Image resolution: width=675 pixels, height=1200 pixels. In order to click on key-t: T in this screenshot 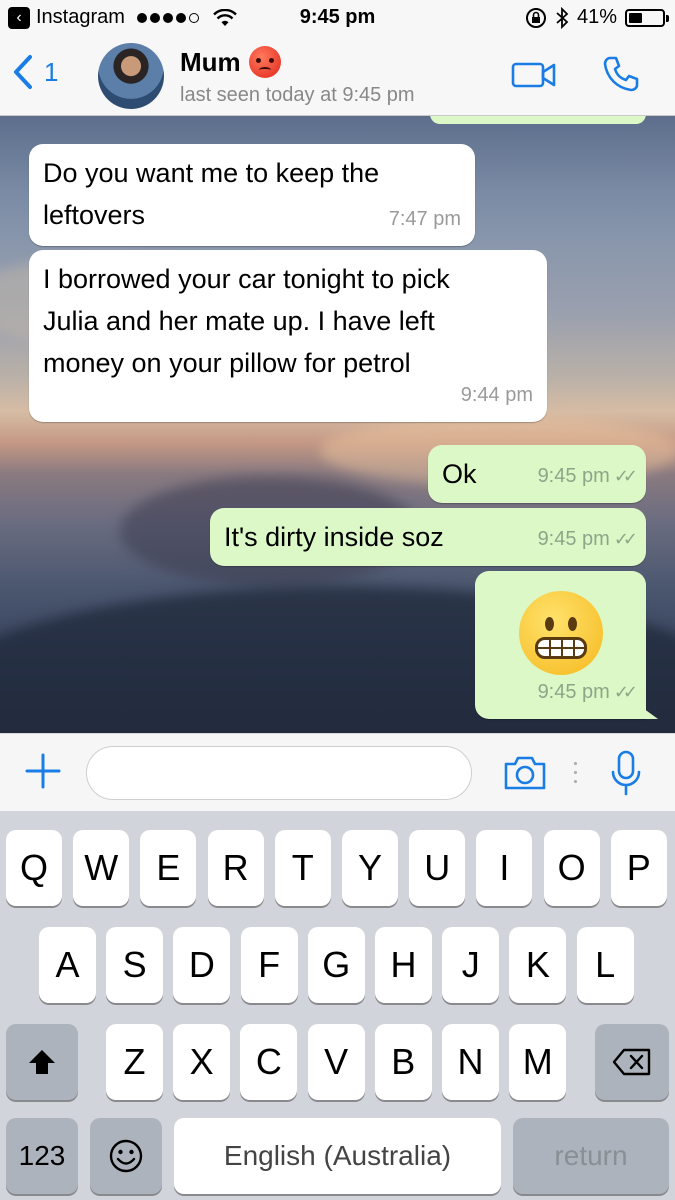, I will do `click(302, 868)`.